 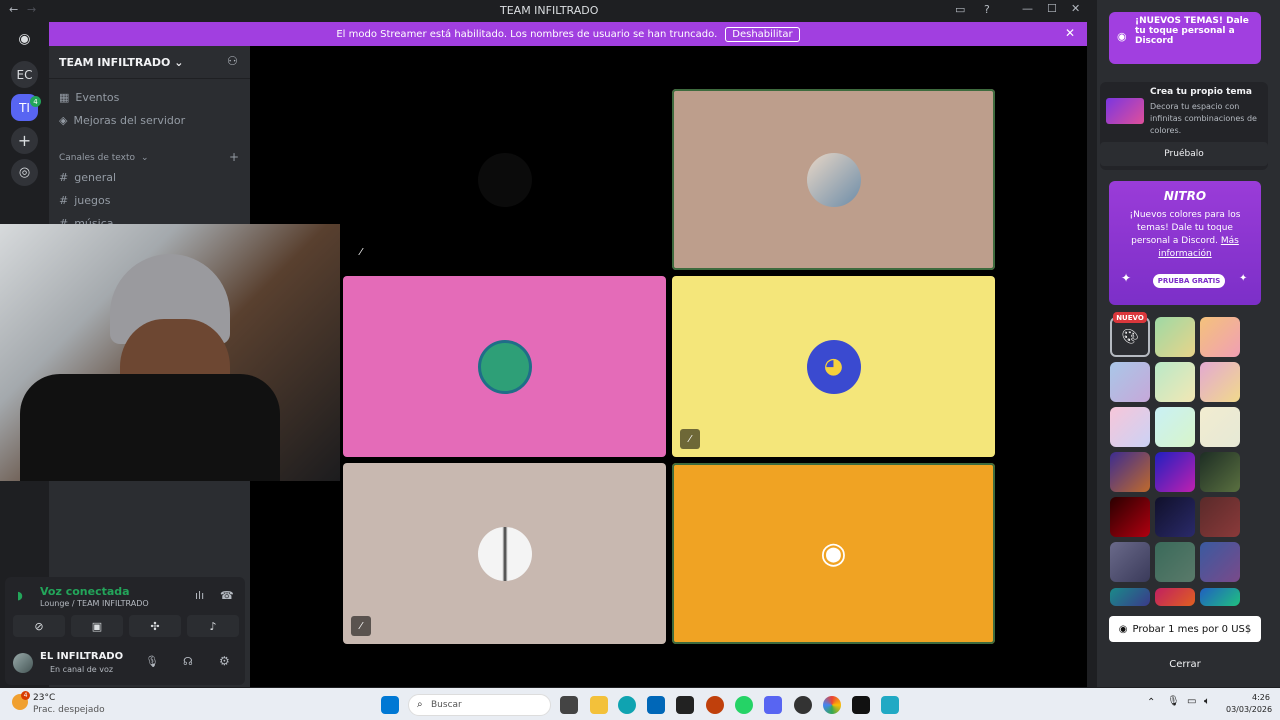 I want to click on help-icon: ?, so click(x=987, y=9).